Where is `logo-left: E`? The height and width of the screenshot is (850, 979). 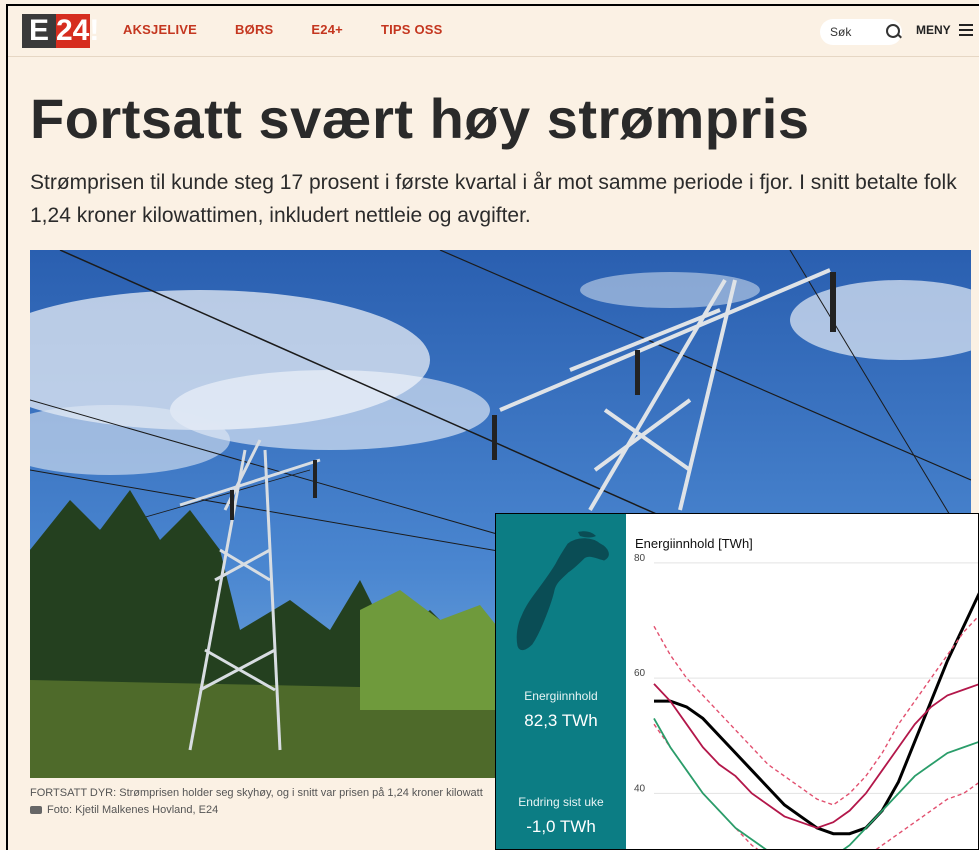
logo-left: E is located at coordinates (39, 31).